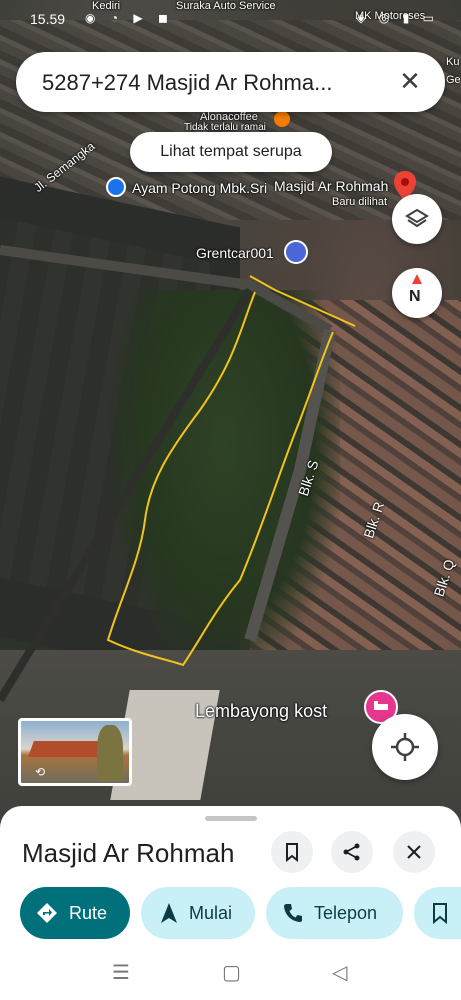 Image resolution: width=461 pixels, height=1000 pixels. I want to click on map-label-edge-2: Ge, so click(453, 80).